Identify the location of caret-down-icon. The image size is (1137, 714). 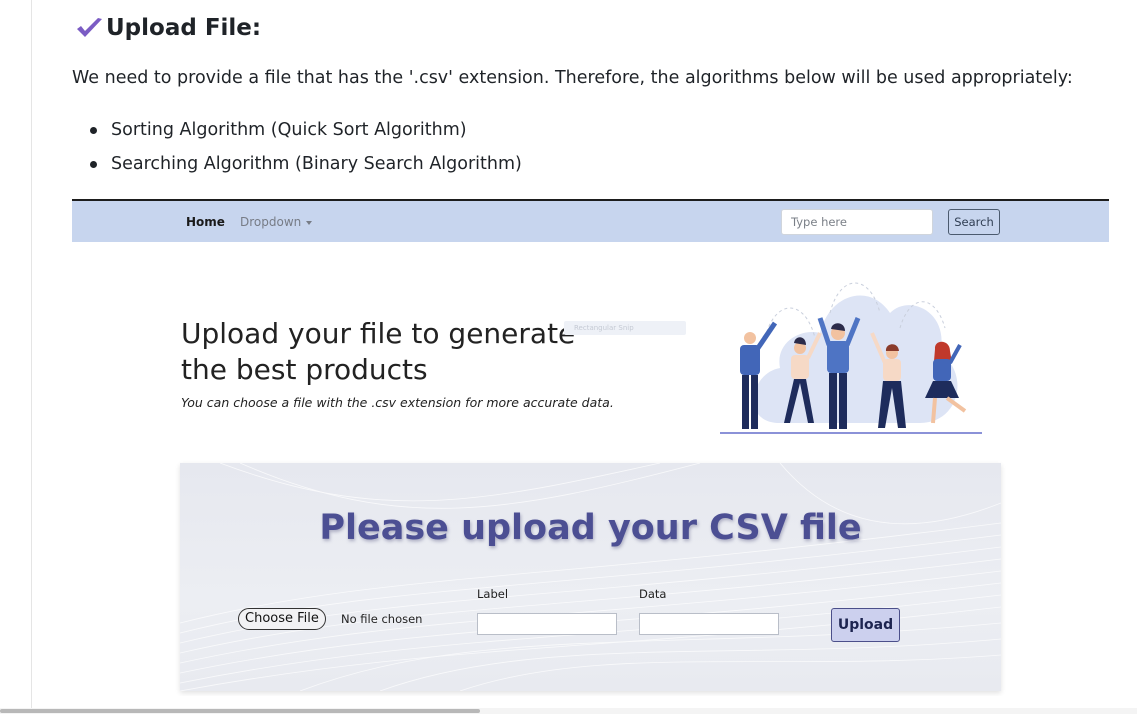
(309, 222).